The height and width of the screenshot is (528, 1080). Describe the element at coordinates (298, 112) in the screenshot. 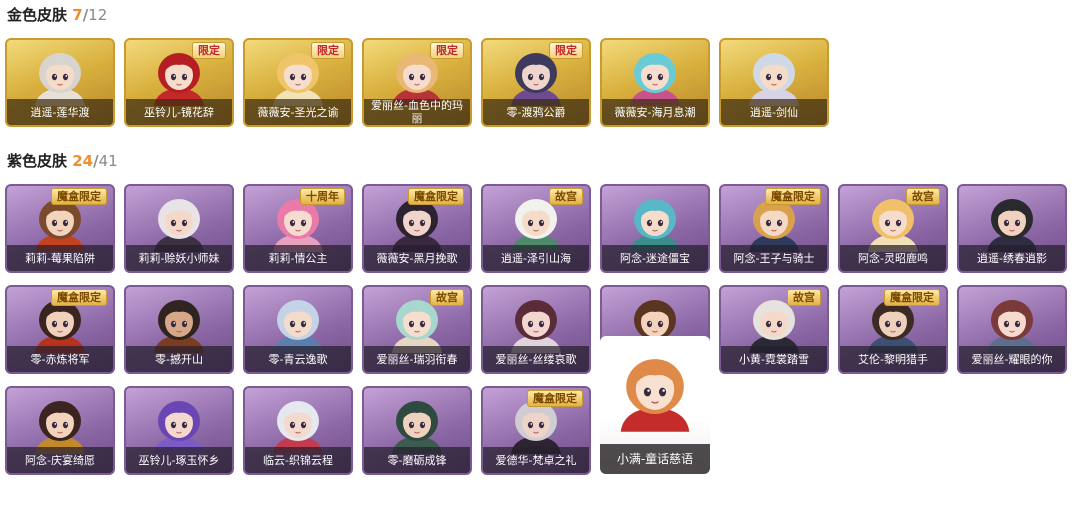

I see `skin-name-label: 薇薇安-圣光之谕` at that location.